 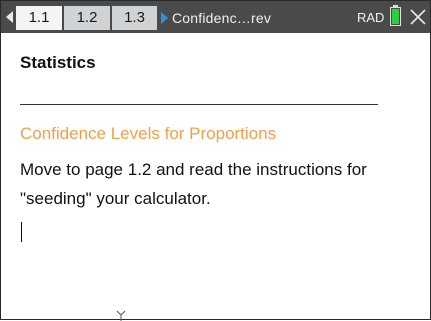 I want to click on close-icon, so click(x=418, y=17).